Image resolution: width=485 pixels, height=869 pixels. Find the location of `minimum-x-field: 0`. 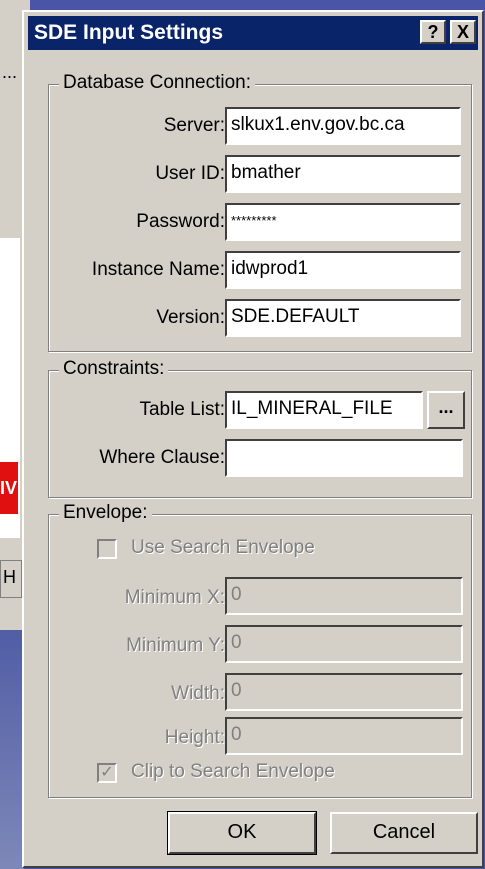

minimum-x-field: 0 is located at coordinates (344, 596).